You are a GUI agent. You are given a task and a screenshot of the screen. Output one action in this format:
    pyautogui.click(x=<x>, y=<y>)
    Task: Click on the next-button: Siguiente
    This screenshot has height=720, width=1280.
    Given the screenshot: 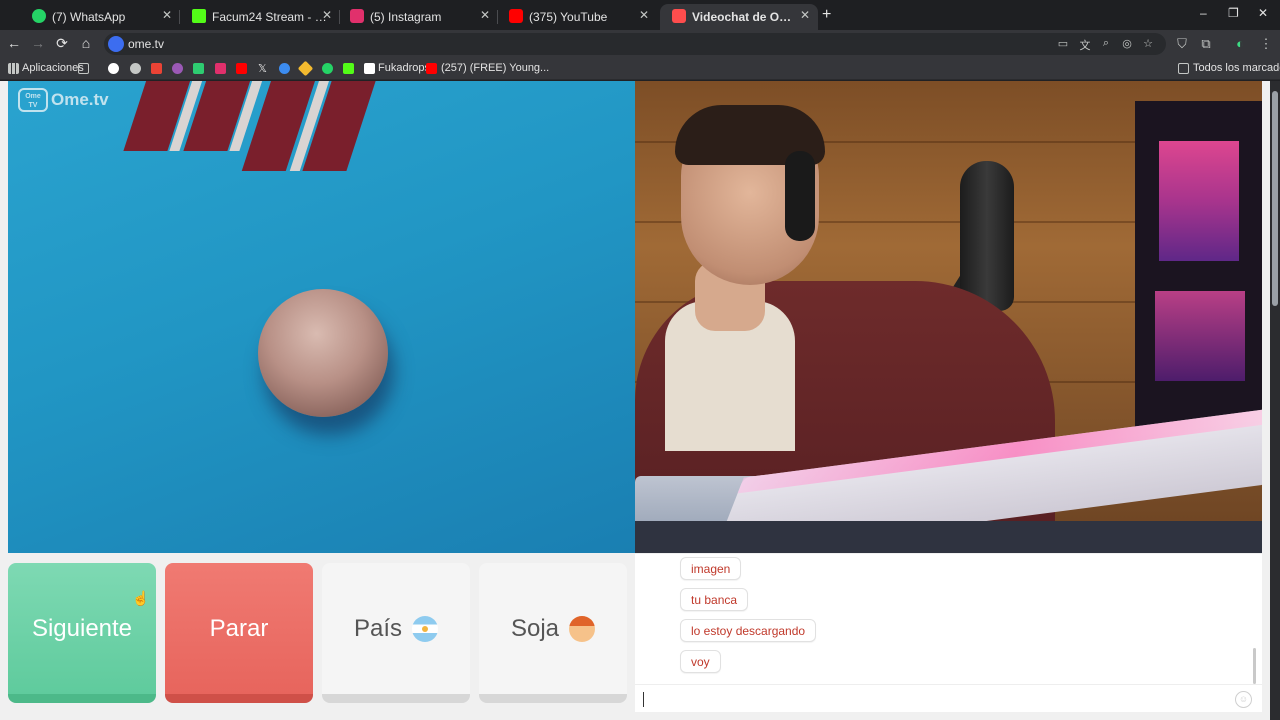 What is the action you would take?
    pyautogui.click(x=82, y=633)
    